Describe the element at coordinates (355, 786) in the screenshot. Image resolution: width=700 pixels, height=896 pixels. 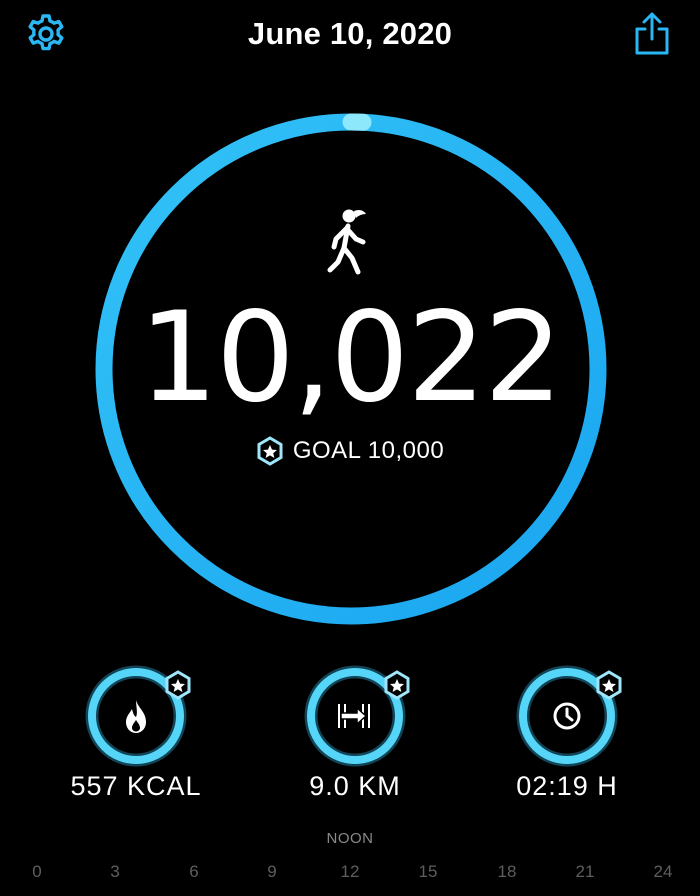
I see `distance-value: 9.0 KM` at that location.